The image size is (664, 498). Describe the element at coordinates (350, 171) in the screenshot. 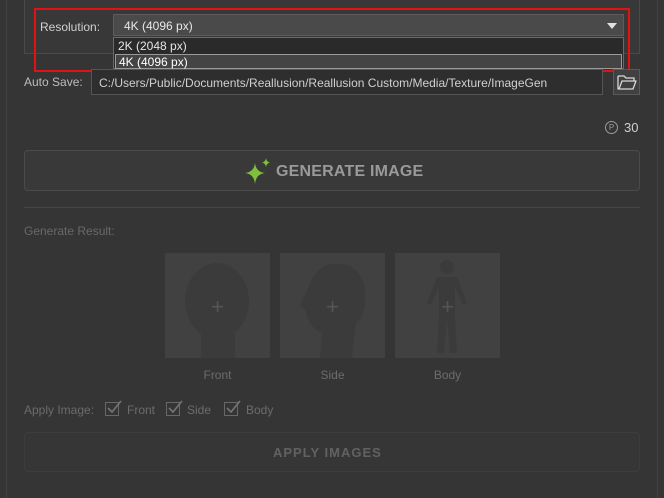

I see `generate-image-label: GENERATE IMAGE` at that location.